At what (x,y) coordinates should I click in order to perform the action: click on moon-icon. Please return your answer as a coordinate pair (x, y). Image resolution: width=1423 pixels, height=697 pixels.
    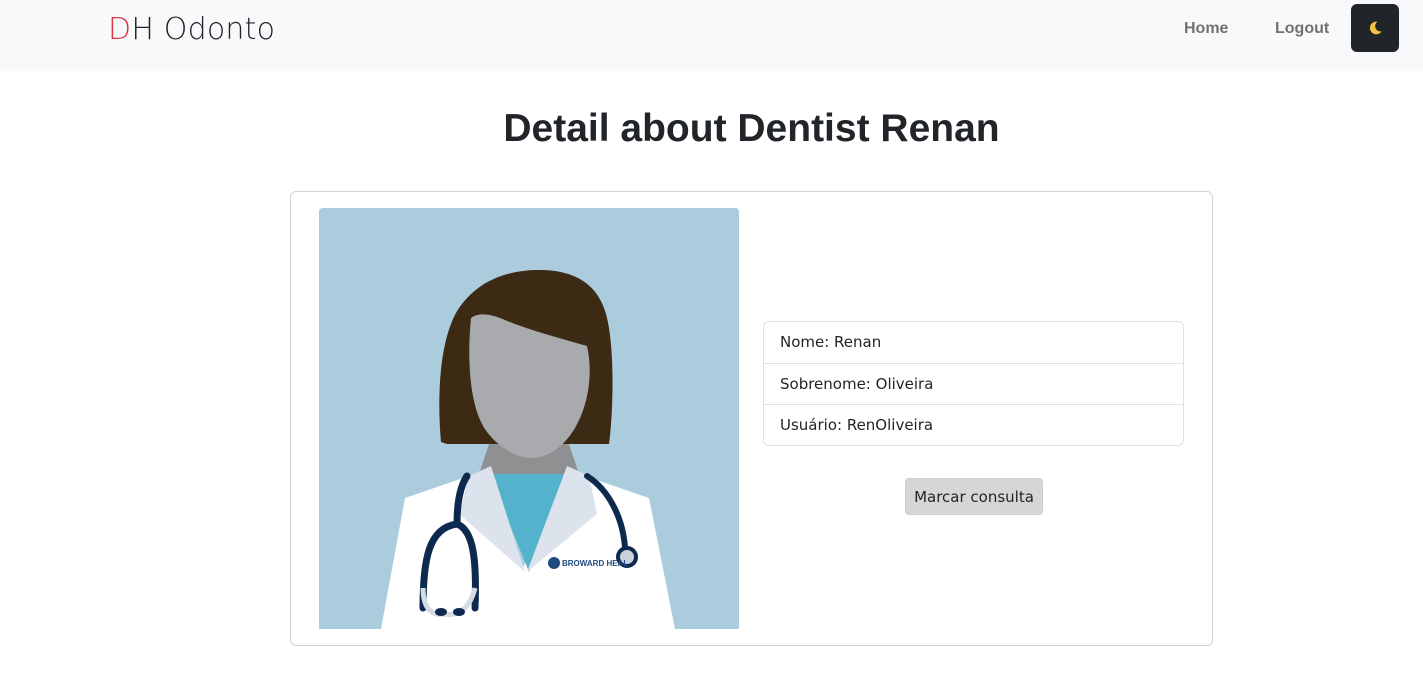
    Looking at the image, I should click on (1375, 28).